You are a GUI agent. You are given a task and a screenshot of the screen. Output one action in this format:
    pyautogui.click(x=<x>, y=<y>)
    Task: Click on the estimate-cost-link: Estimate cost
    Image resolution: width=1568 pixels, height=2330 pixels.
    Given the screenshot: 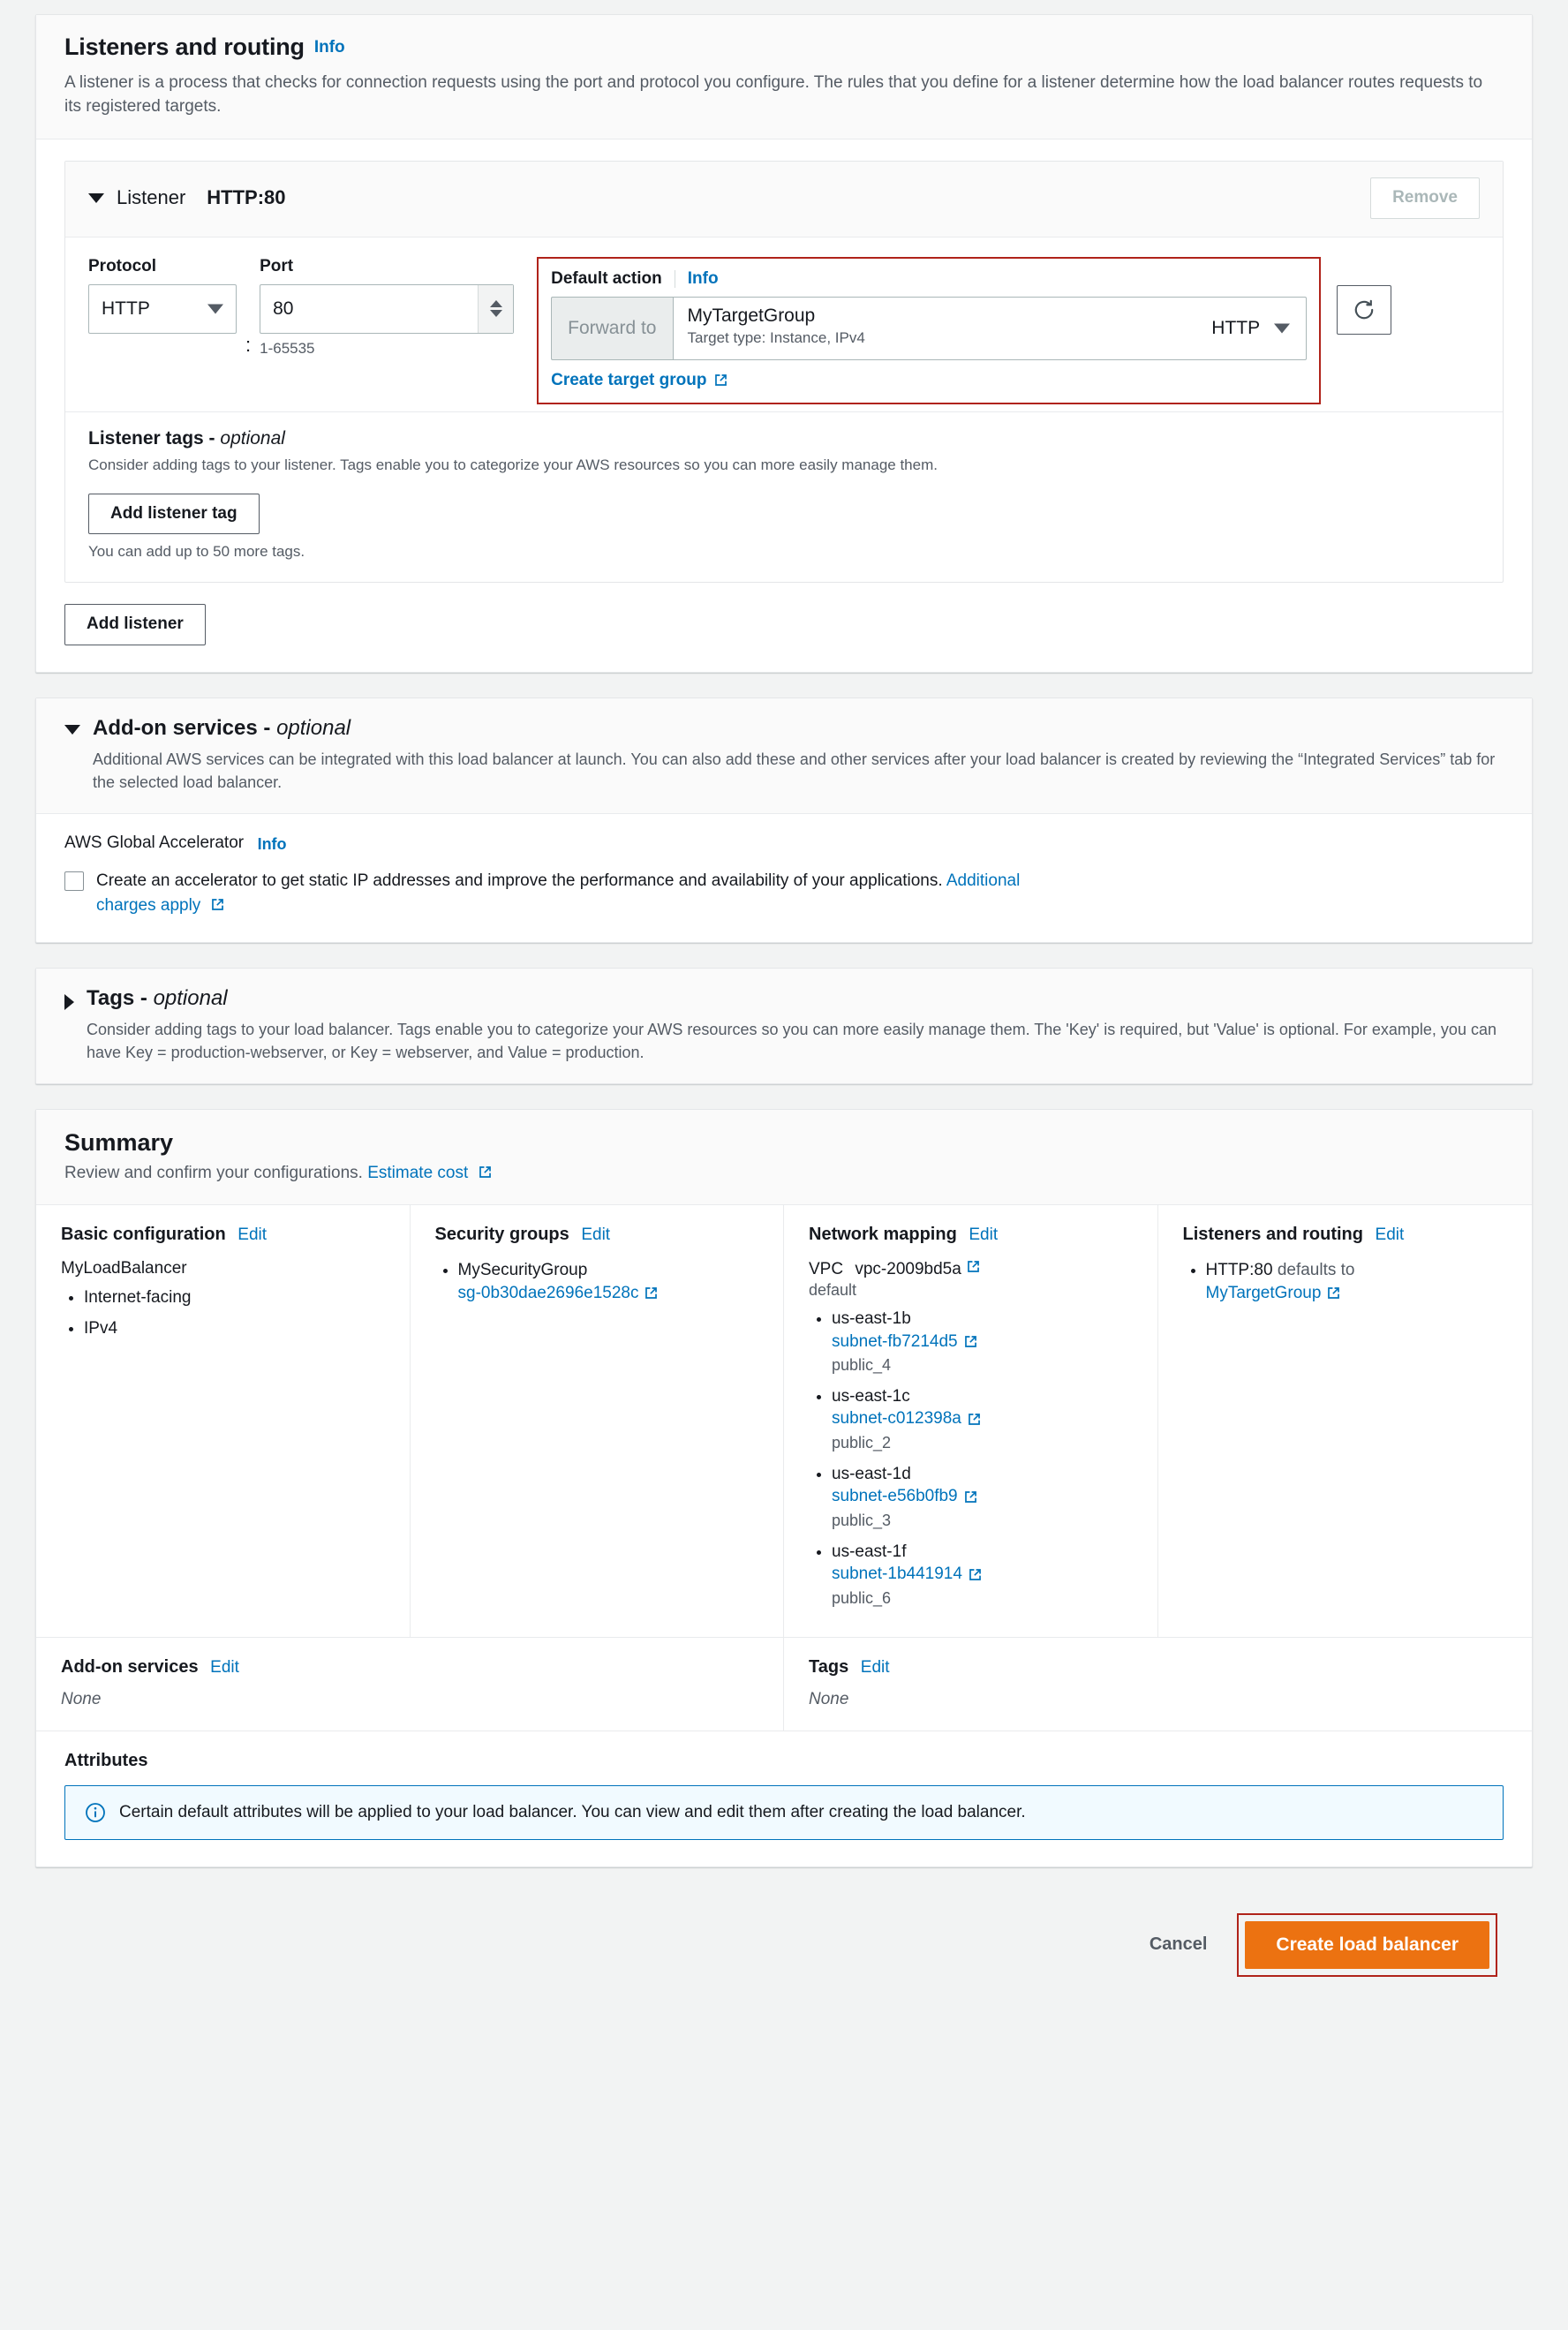 What is the action you would take?
    pyautogui.click(x=429, y=1173)
    